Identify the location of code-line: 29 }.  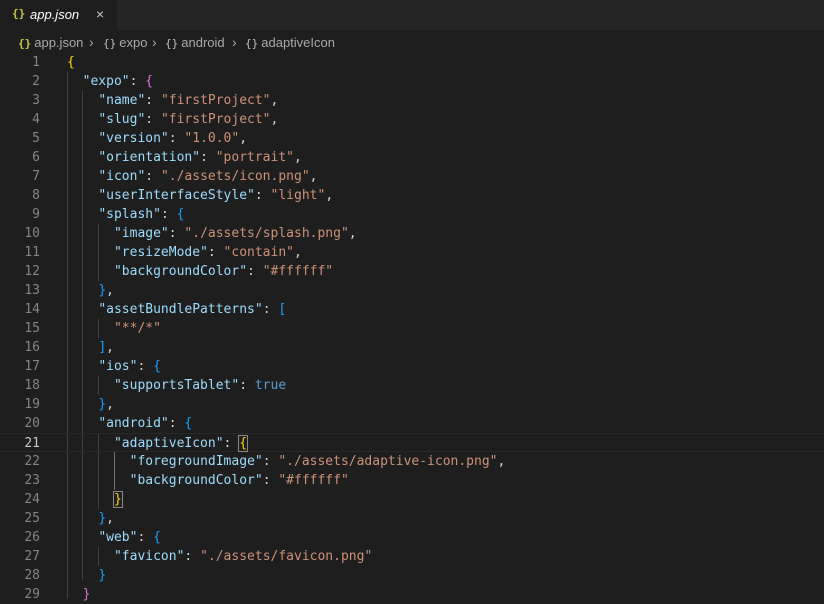
(412, 594).